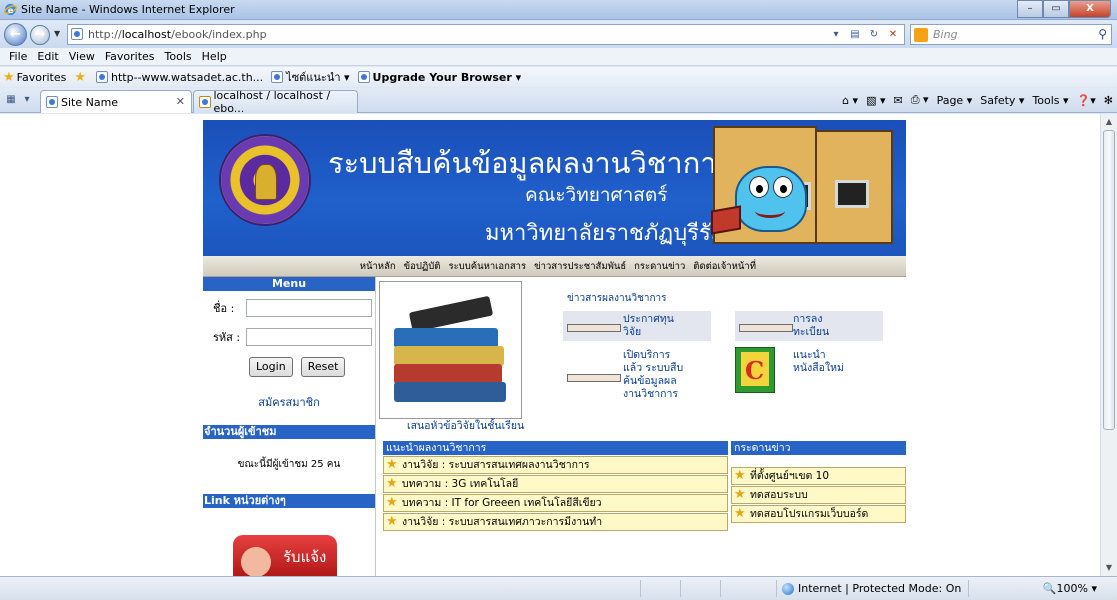 The height and width of the screenshot is (600, 1117). I want to click on add-favorite-button: ★, so click(81, 77).